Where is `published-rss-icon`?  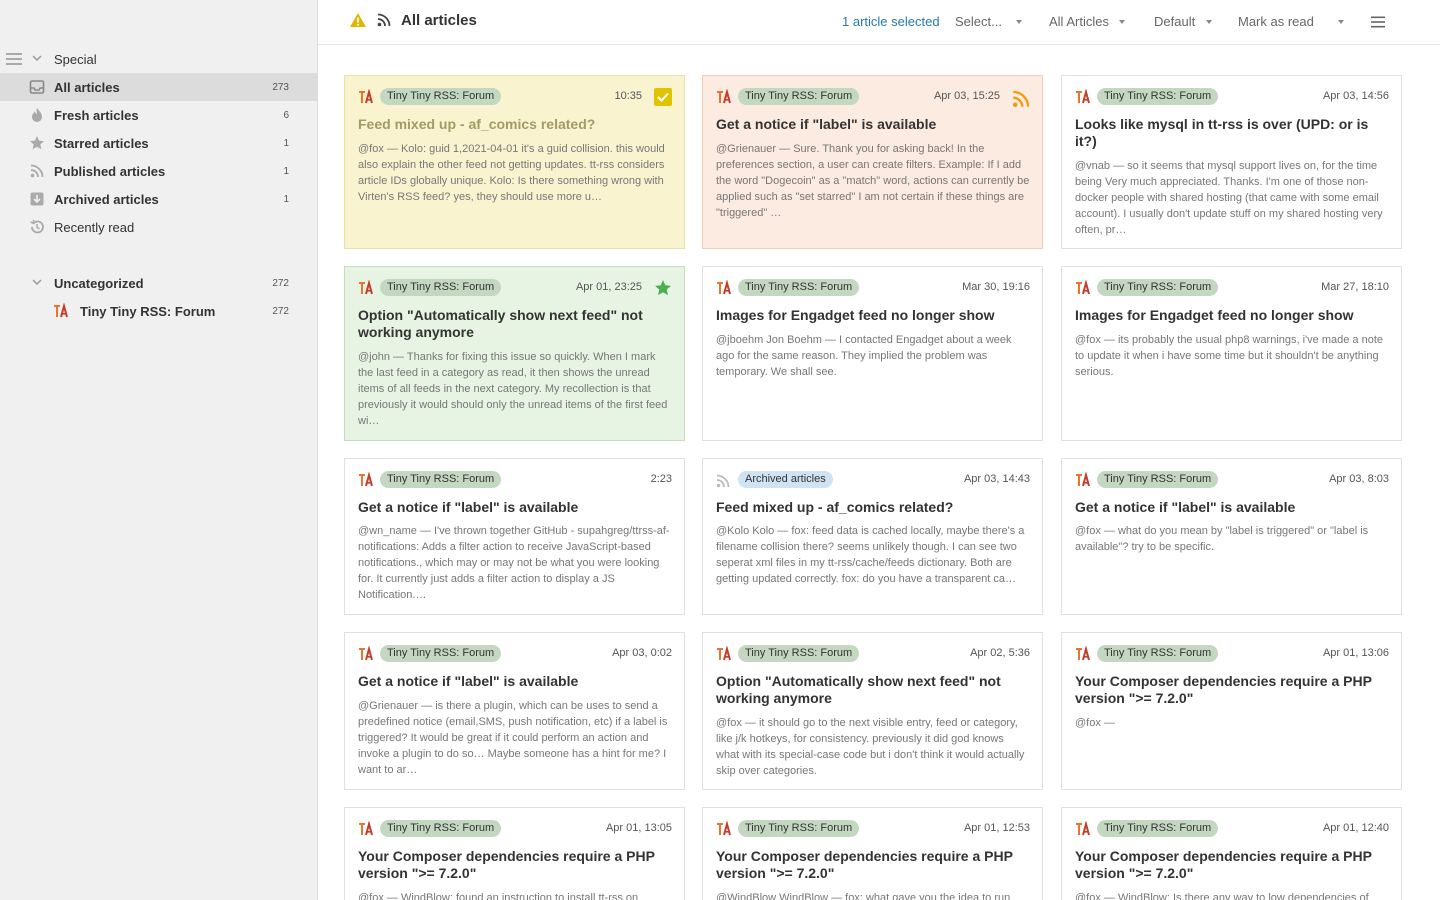
published-rss-icon is located at coordinates (1021, 98).